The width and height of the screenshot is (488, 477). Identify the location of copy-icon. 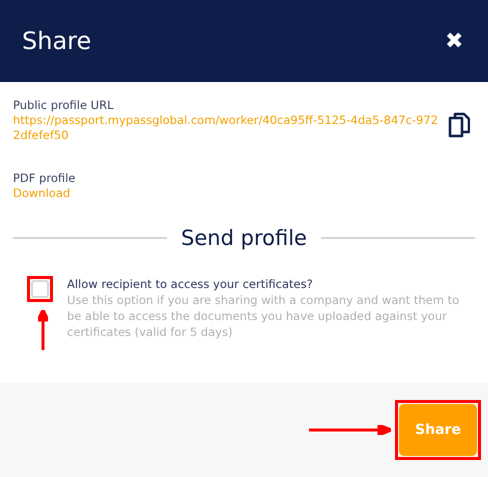
(459, 125).